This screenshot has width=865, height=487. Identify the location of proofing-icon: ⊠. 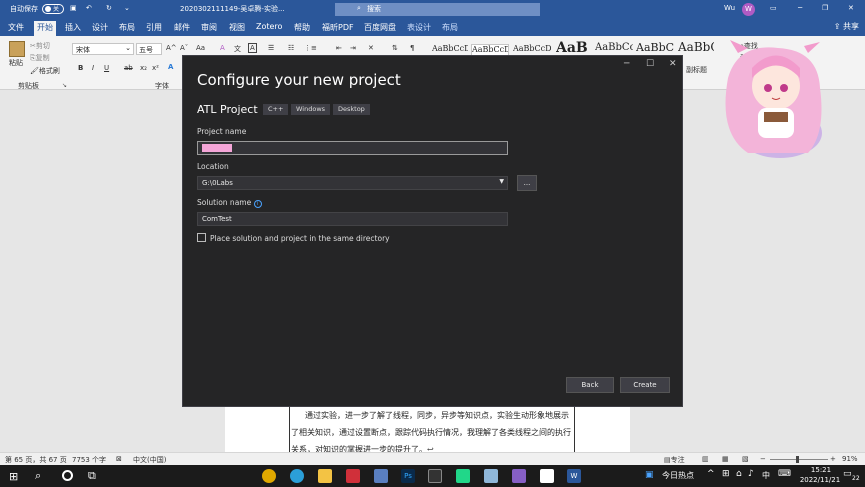
(119, 459).